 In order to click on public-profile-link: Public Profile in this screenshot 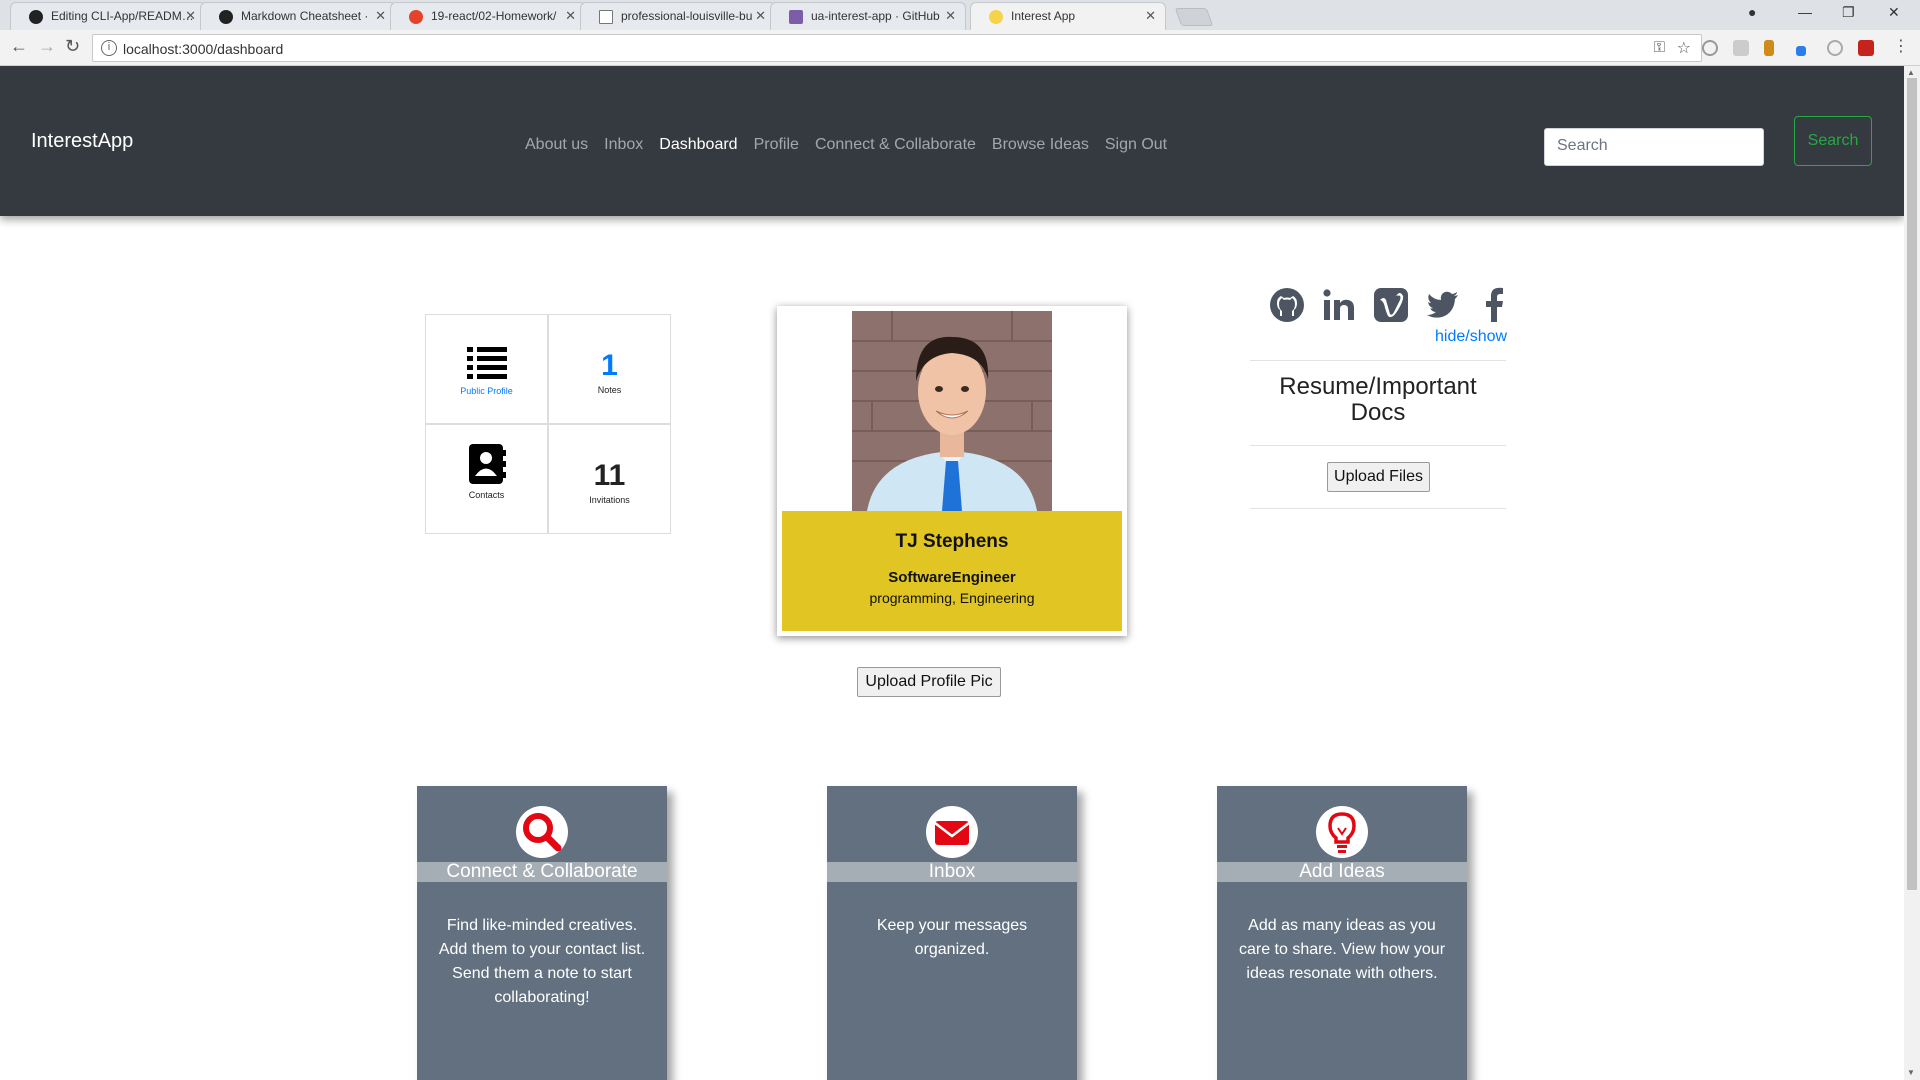, I will do `click(486, 391)`.